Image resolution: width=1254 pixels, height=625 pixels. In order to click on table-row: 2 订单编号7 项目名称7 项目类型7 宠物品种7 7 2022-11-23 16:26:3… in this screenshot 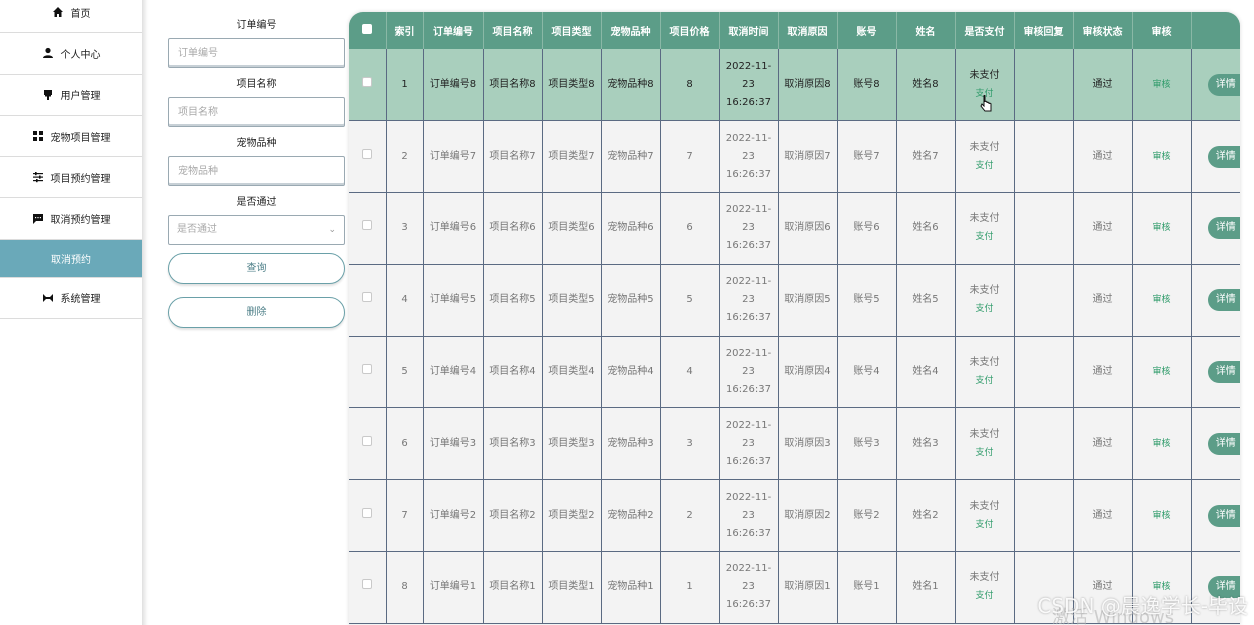, I will do `click(794, 157)`.